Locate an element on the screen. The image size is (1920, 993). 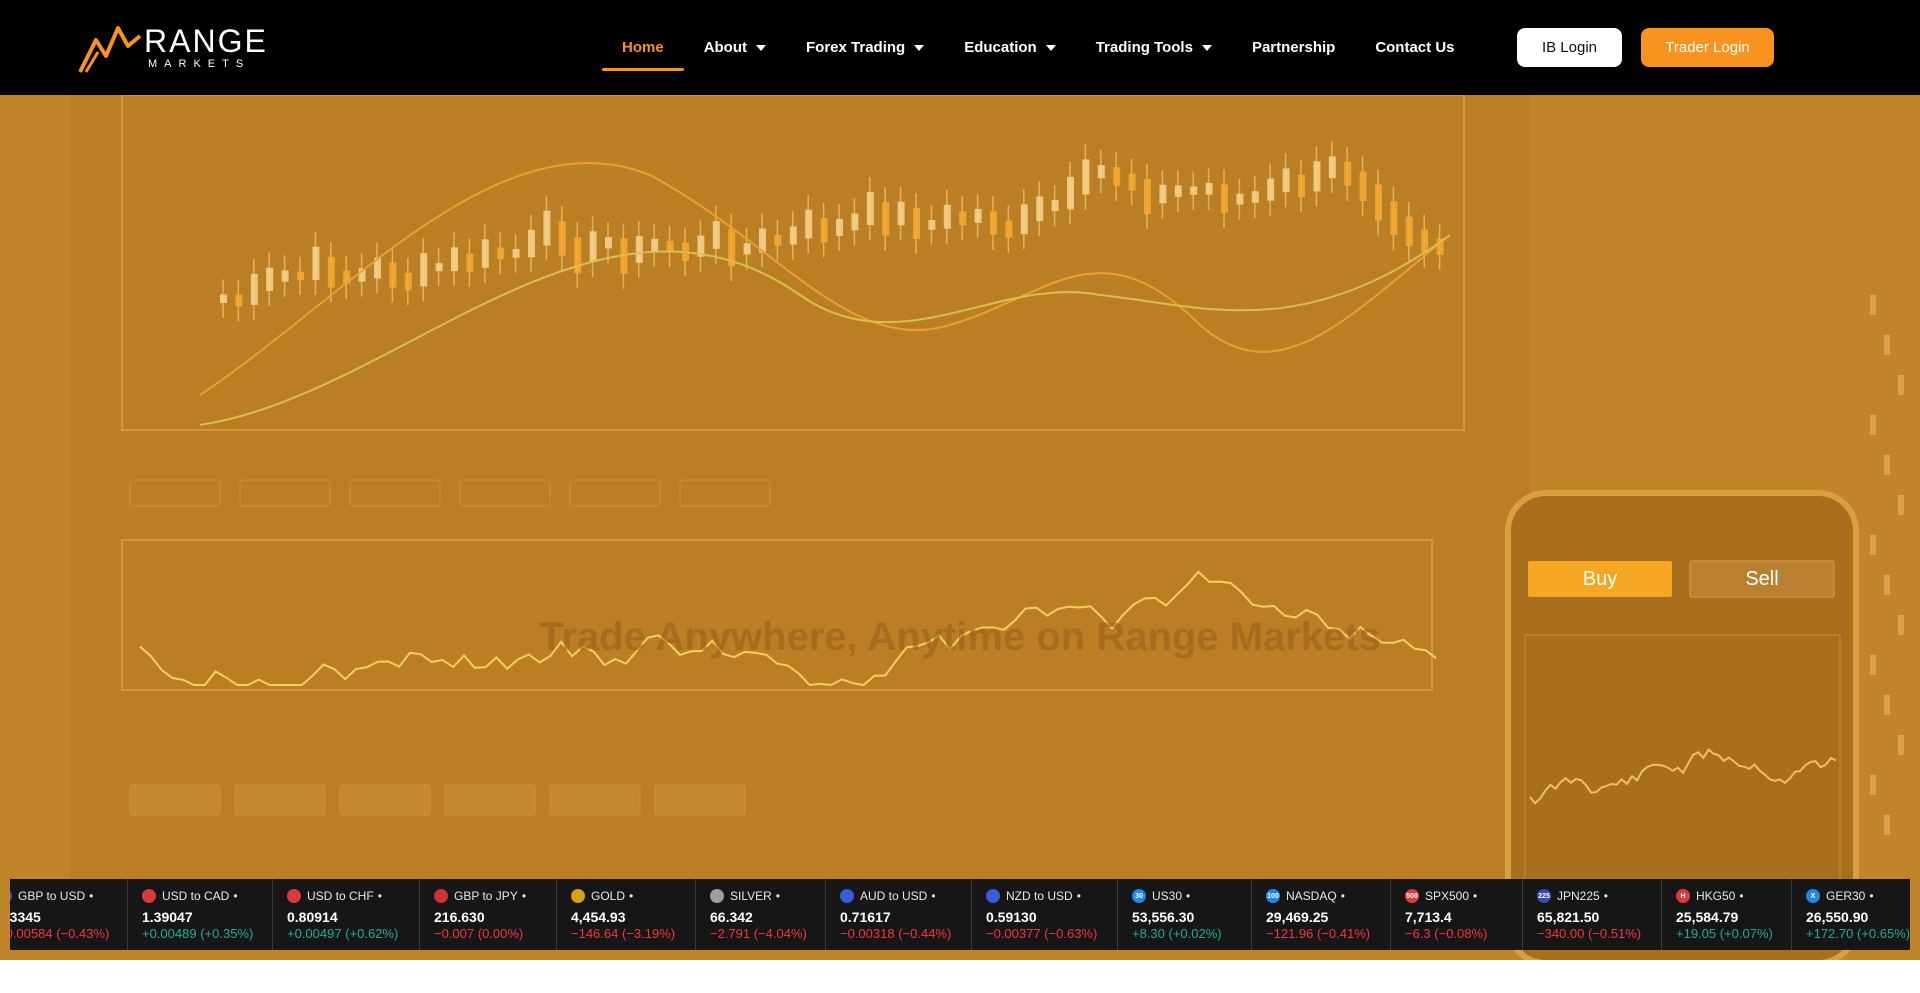
ticker-item: USD to CHF • 0.80914 +0.00497 (+0.62%) is located at coordinates (346, 914).